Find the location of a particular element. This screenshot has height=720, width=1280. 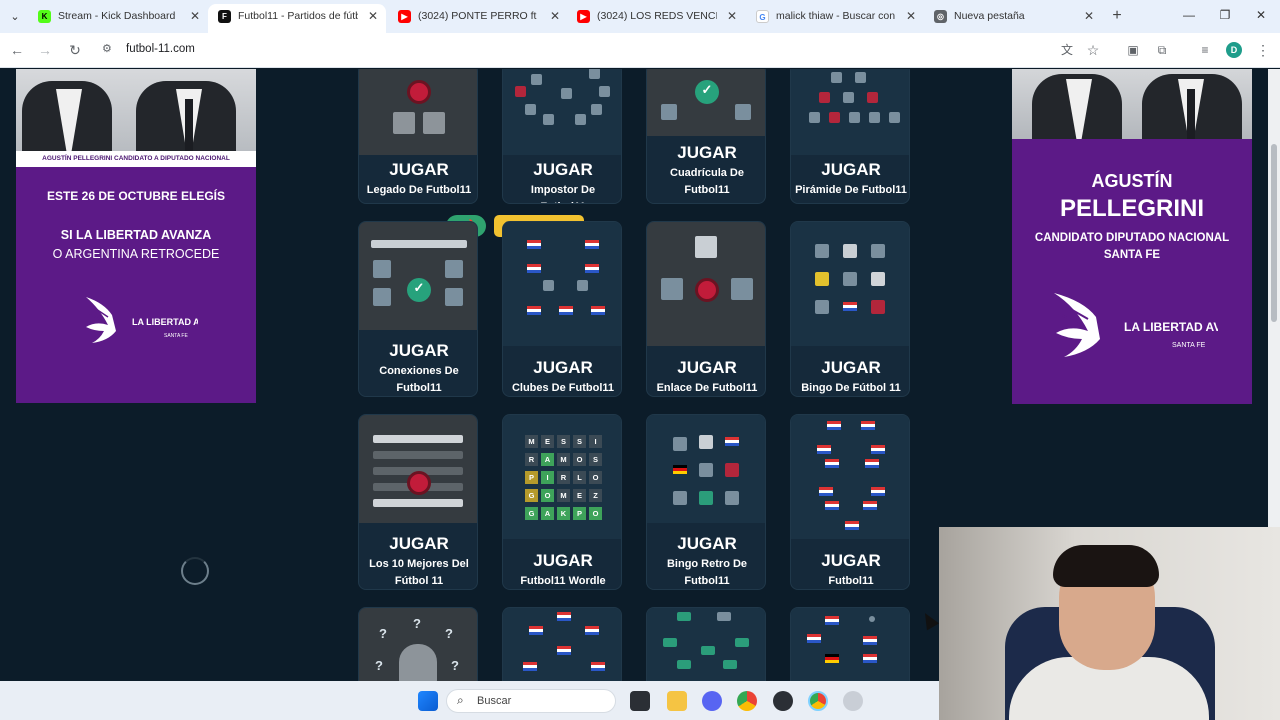

la-libertad-avanza-logo: LA LIBERTAD AVANZA SANTA FE is located at coordinates (142, 320).